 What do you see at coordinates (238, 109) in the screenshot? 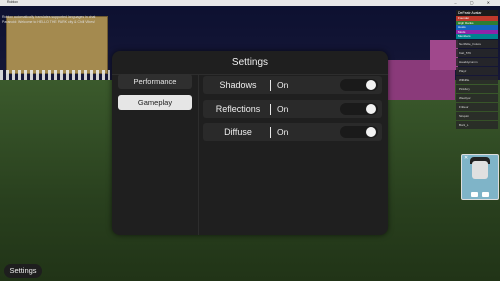
I see `setting-label: Reflections` at bounding box center [238, 109].